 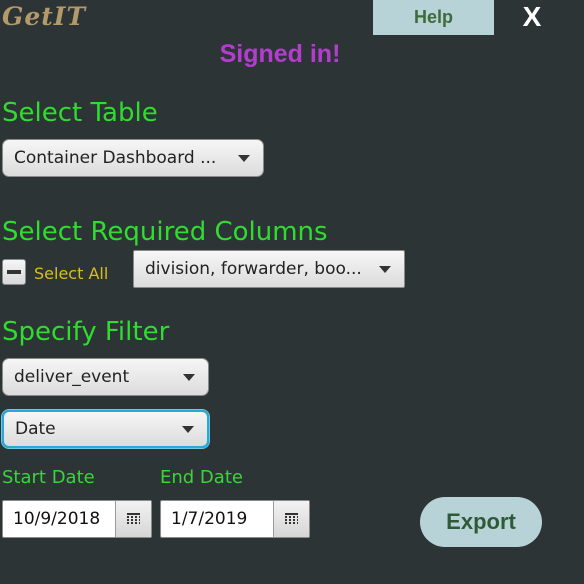 I want to click on start-date-calendar-button, so click(x=133, y=519).